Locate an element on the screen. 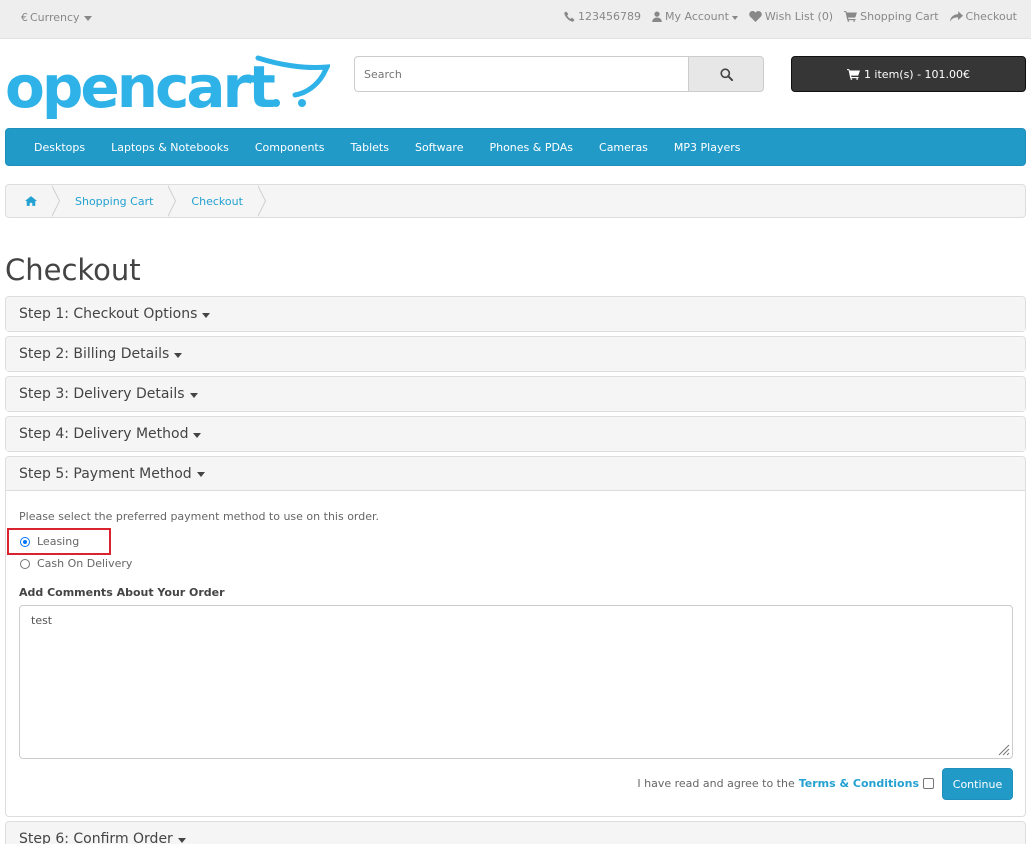 This screenshot has height=844, width=1031. cod-radio is located at coordinates (25, 563).